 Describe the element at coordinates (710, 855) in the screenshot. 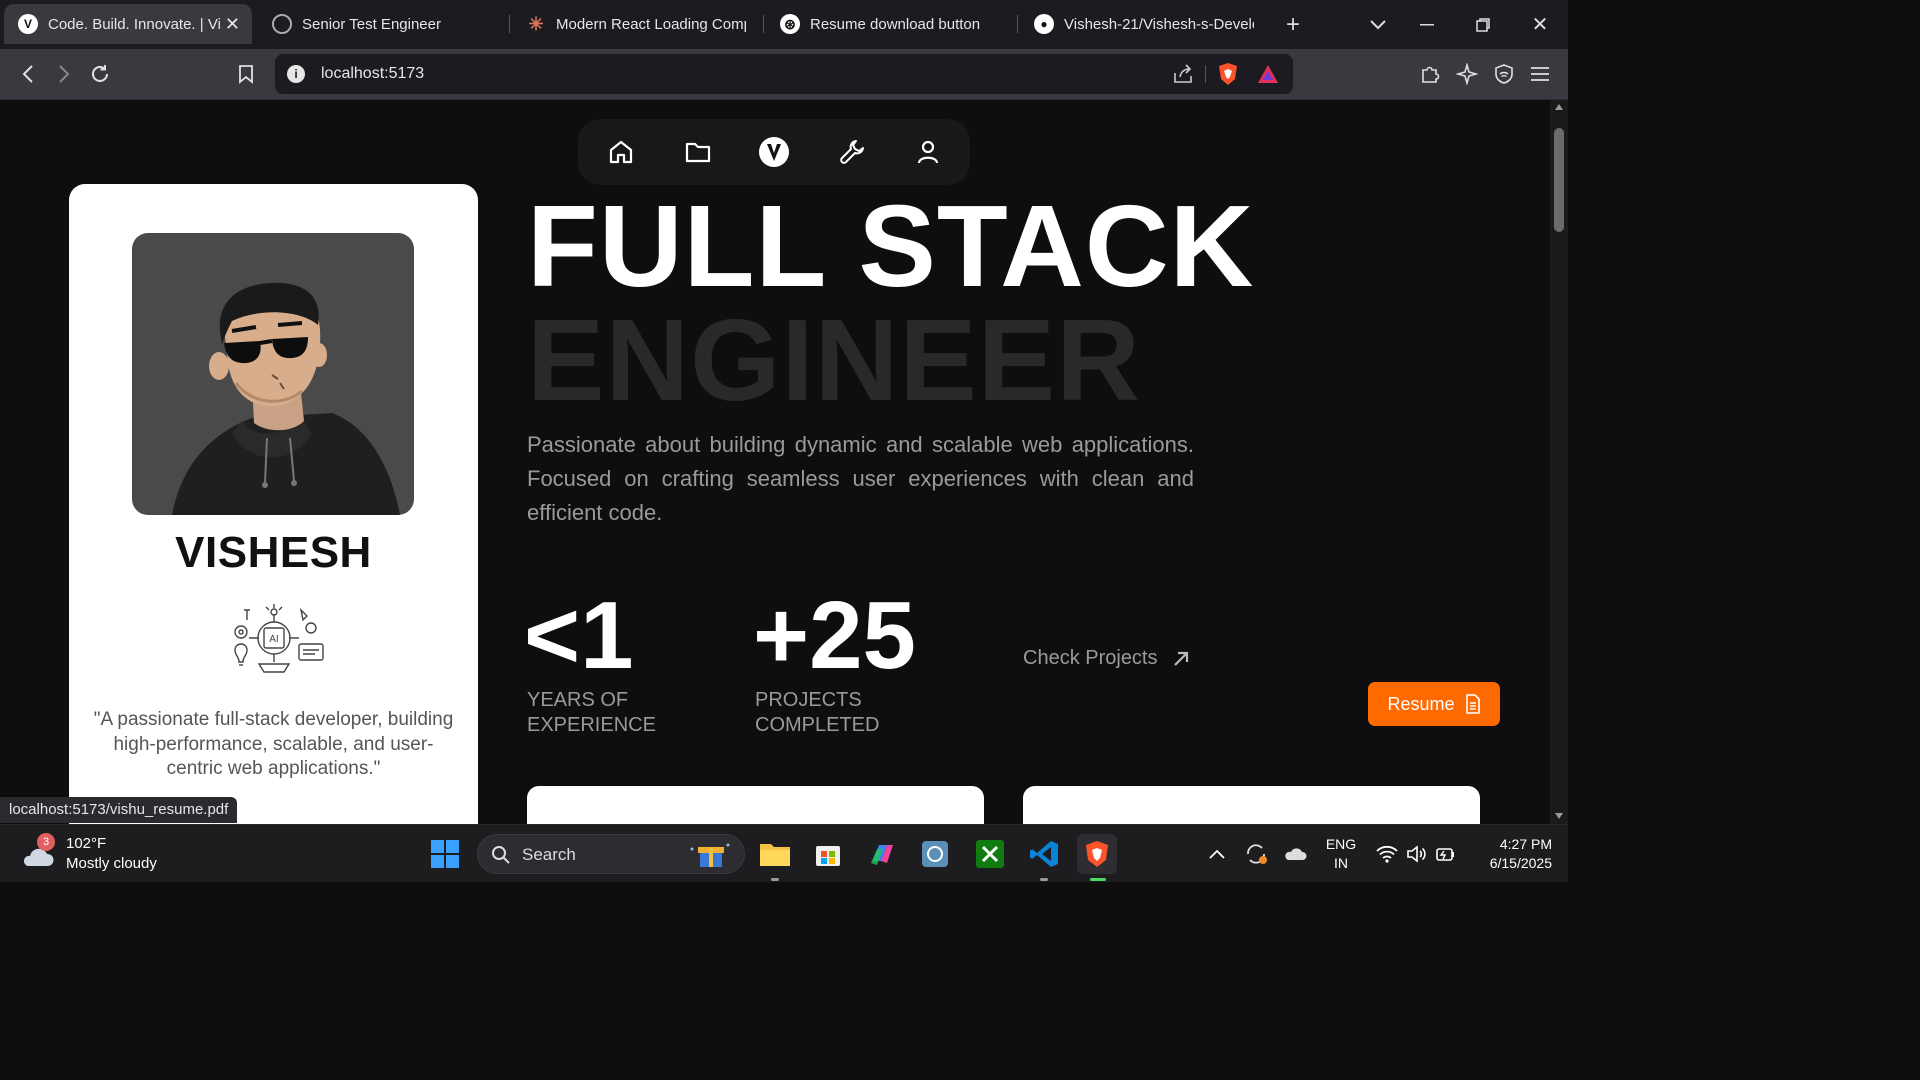

I see `gift-icon` at that location.